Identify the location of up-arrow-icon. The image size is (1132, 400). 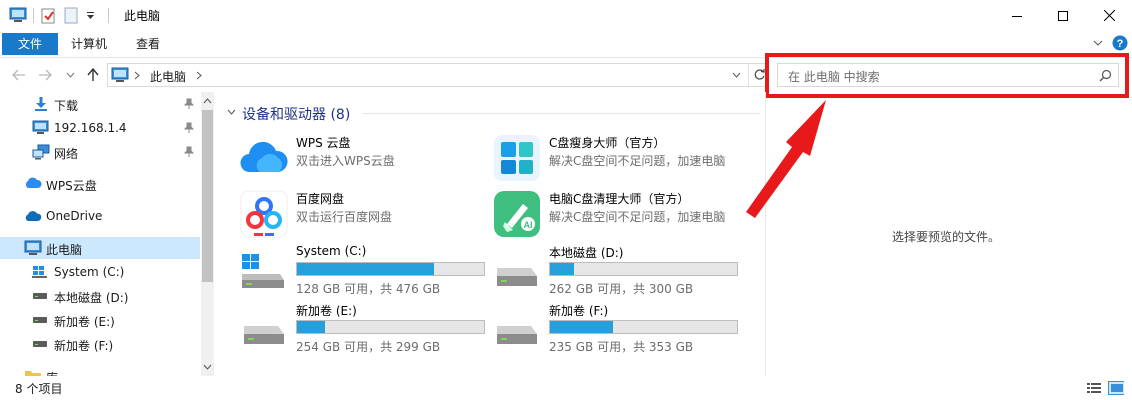
(93, 74).